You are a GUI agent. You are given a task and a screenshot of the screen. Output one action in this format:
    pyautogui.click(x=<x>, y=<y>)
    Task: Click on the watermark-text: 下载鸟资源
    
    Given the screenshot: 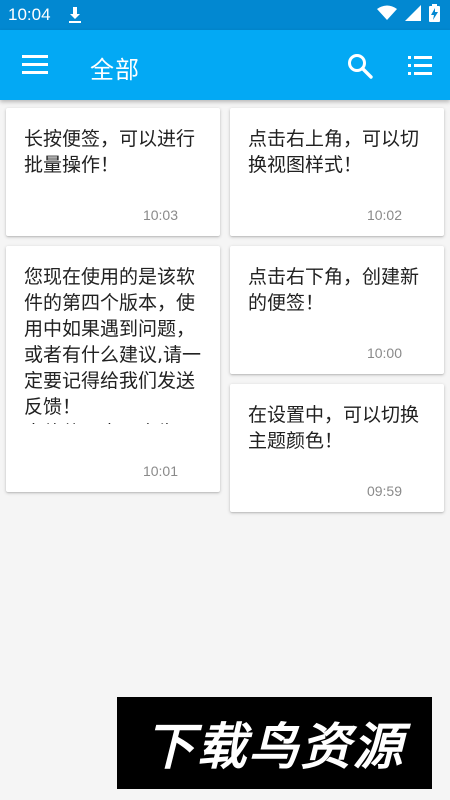 What is the action you would take?
    pyautogui.click(x=274, y=747)
    